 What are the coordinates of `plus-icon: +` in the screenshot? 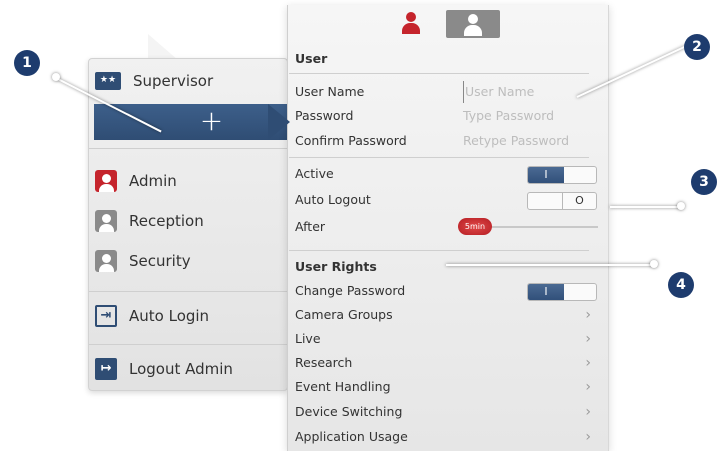 It's located at (211, 120).